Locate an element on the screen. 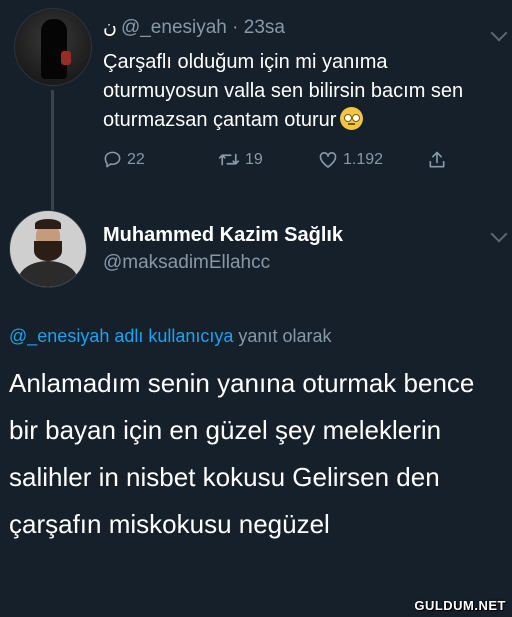 The image size is (512, 617). reply-count: 22 is located at coordinates (136, 159).